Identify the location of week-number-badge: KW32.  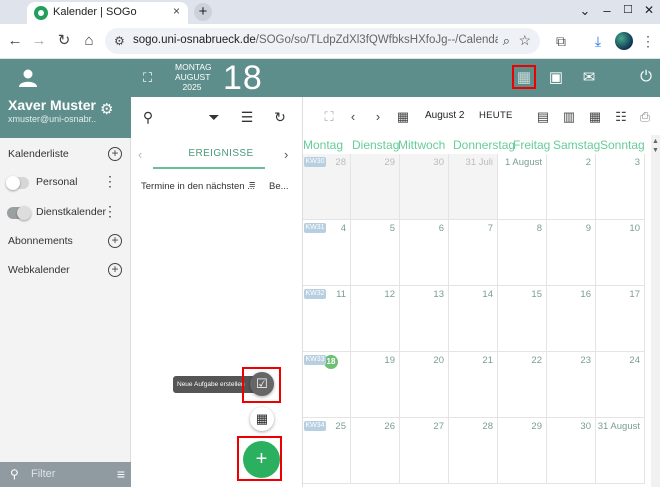
(315, 294).